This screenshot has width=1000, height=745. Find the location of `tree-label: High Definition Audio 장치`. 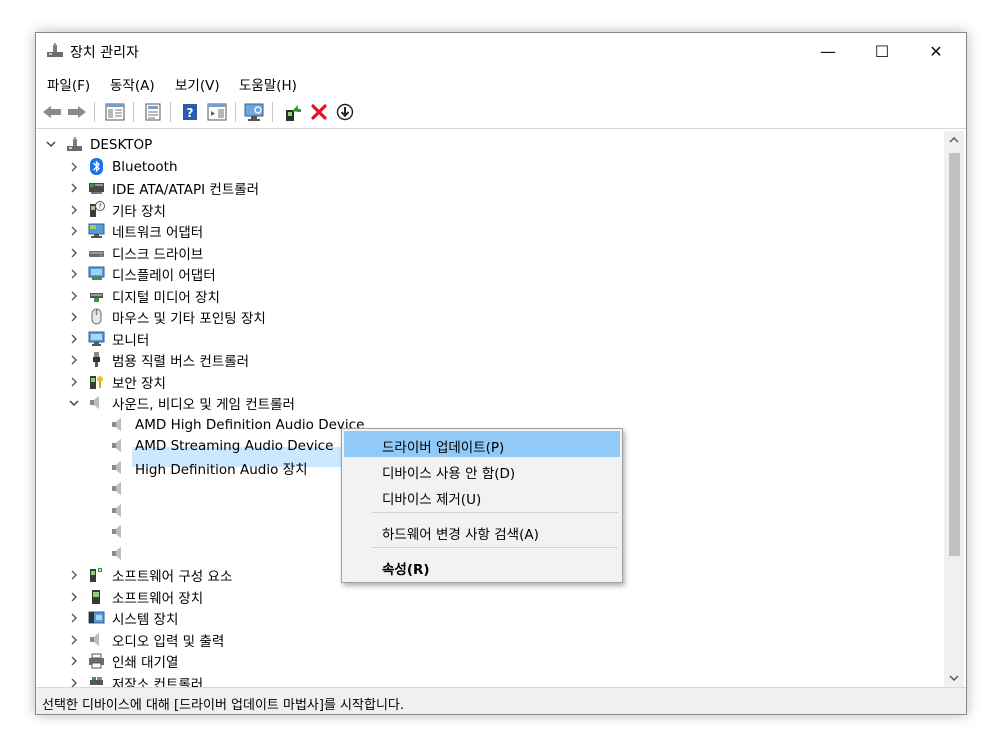

tree-label: High Definition Audio 장치 is located at coordinates (221, 469).